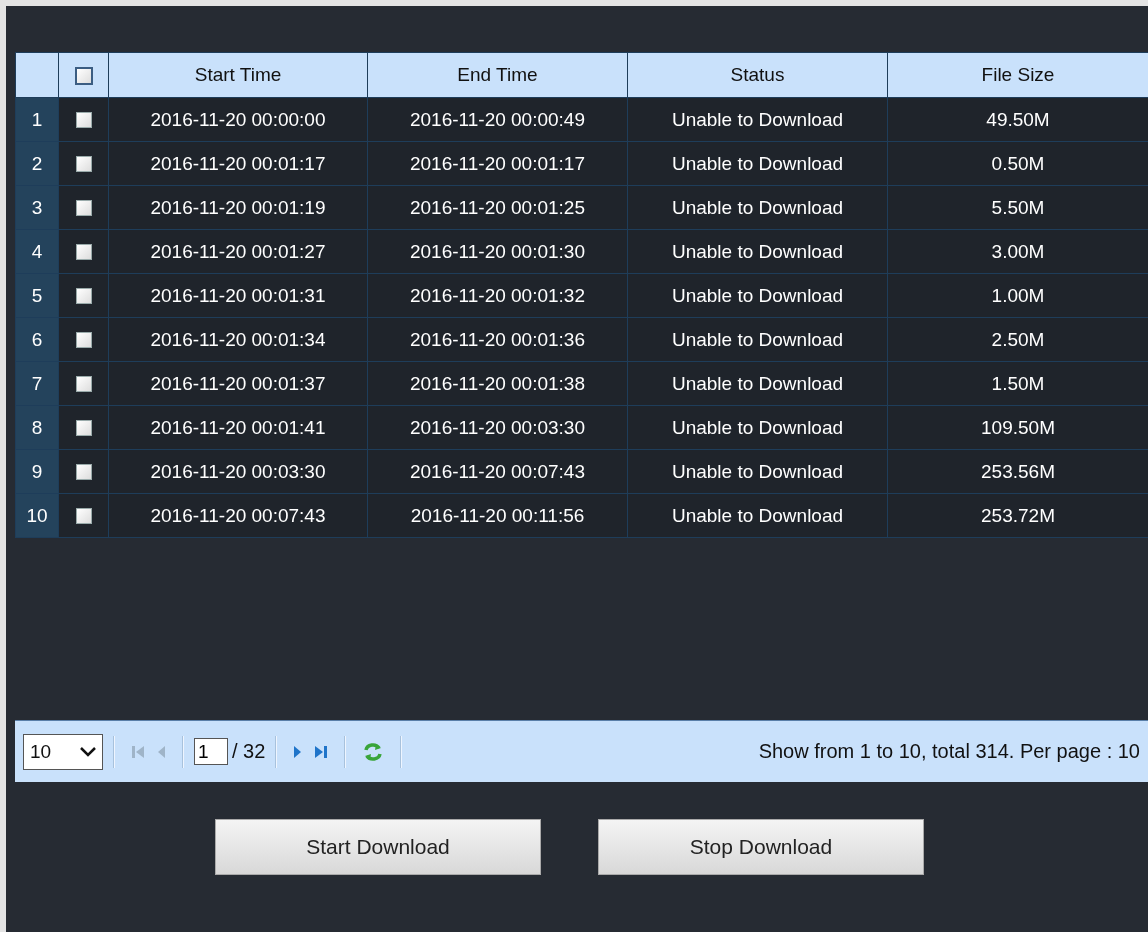  What do you see at coordinates (757, 75) in the screenshot?
I see `column-header: Status` at bounding box center [757, 75].